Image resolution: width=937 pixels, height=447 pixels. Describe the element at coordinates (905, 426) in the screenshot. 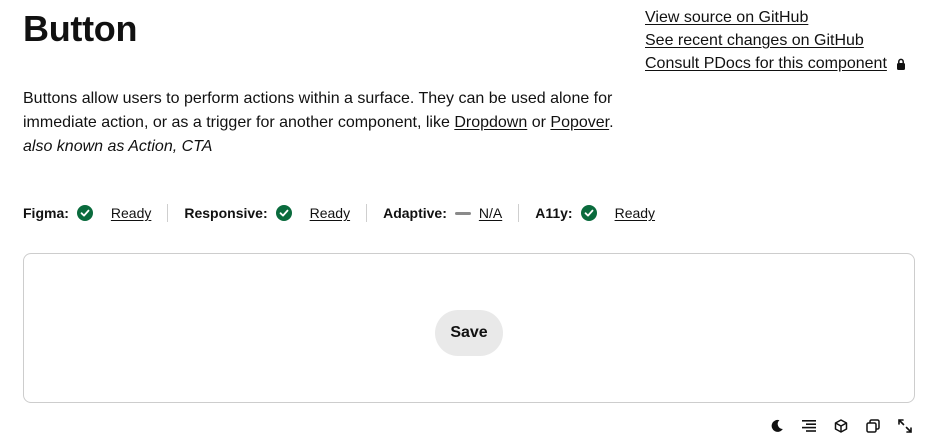

I see `expand-icon` at that location.